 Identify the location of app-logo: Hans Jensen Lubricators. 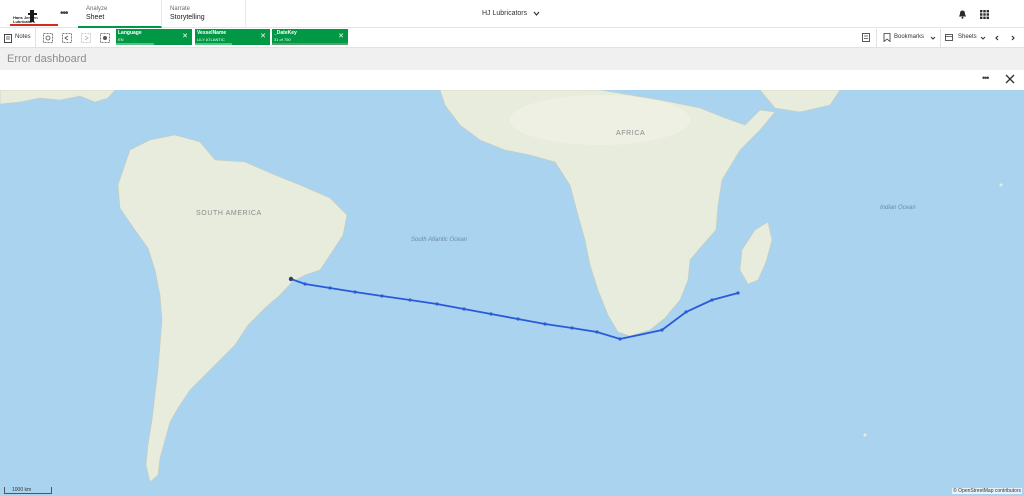
(31, 15).